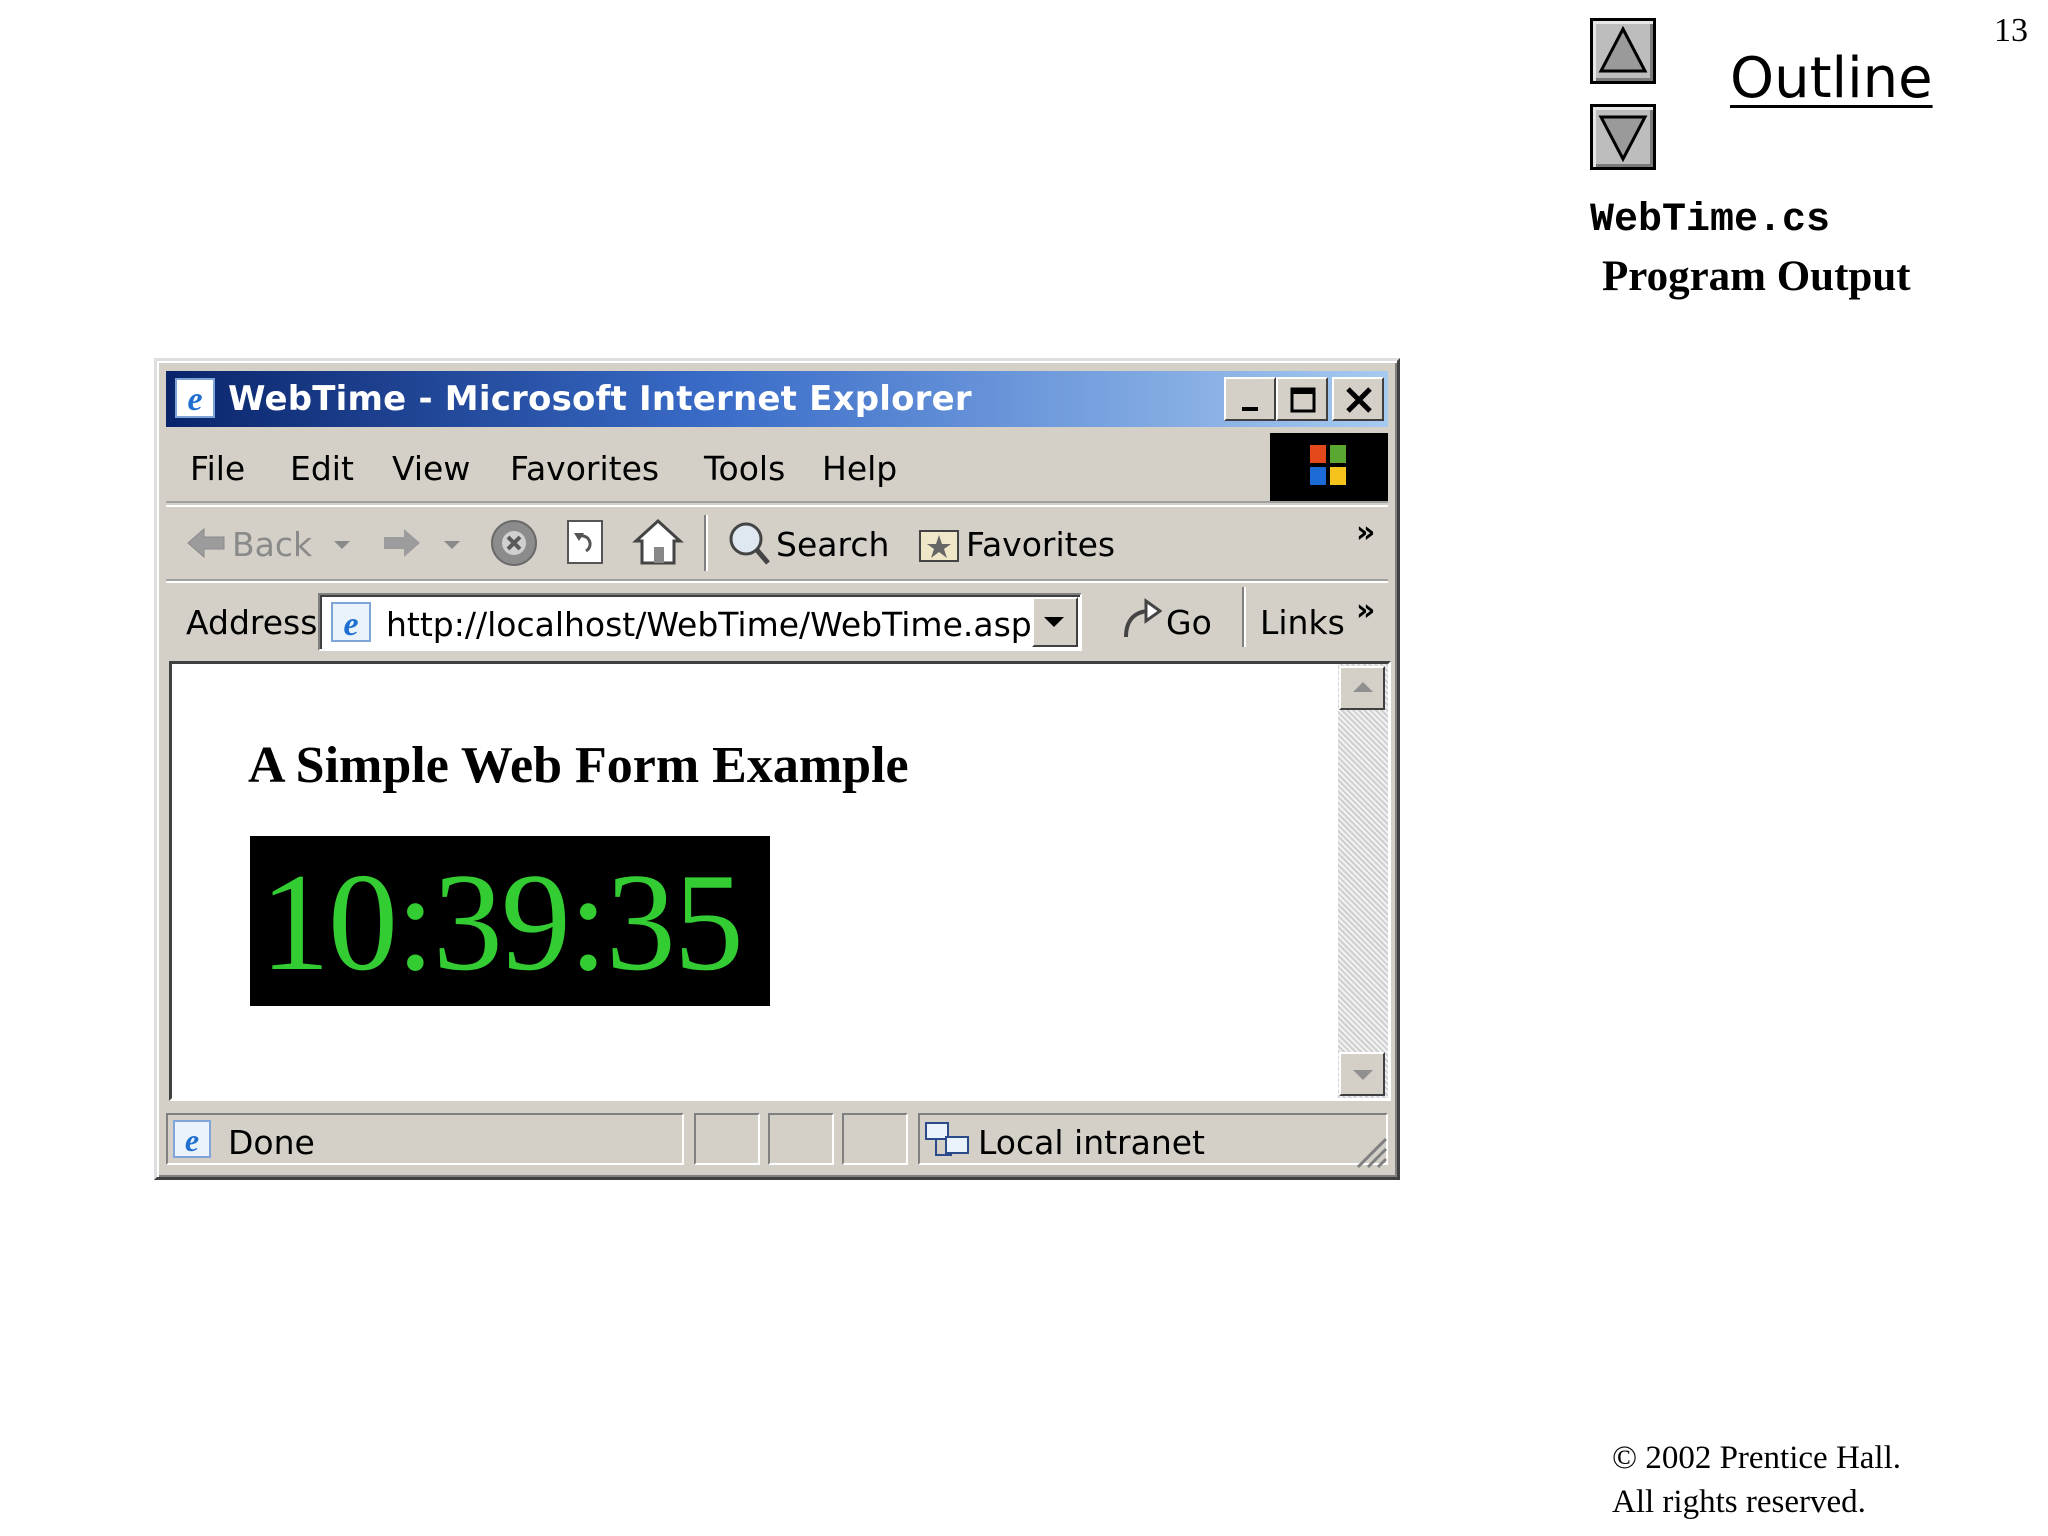 The width and height of the screenshot is (2048, 1536). What do you see at coordinates (1365, 610) in the screenshot?
I see `links-more-chevron: »` at bounding box center [1365, 610].